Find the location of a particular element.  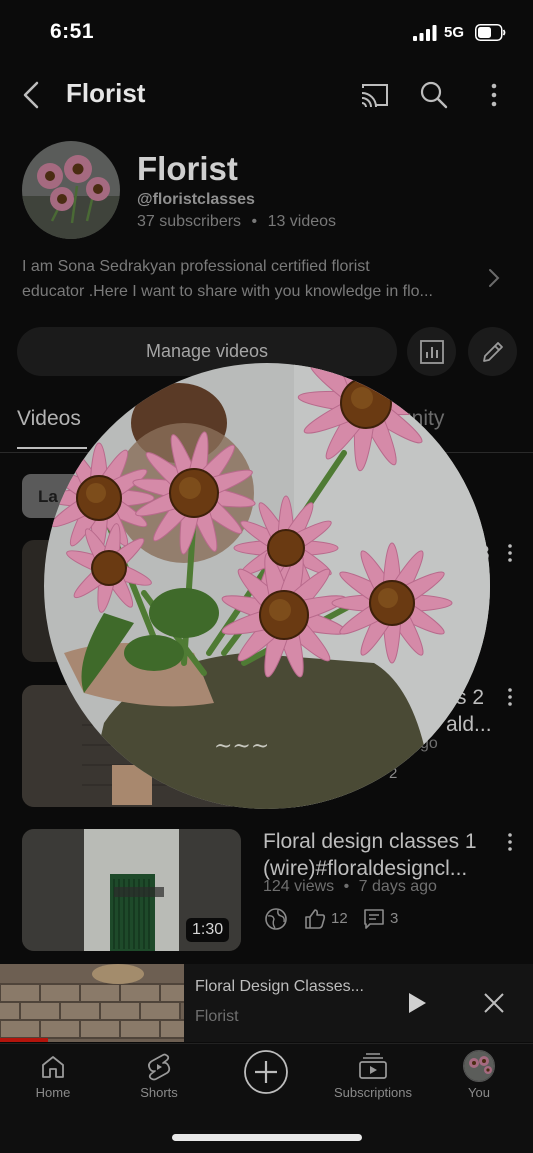

subscriber-count: 37 subscribers is located at coordinates (189, 221).